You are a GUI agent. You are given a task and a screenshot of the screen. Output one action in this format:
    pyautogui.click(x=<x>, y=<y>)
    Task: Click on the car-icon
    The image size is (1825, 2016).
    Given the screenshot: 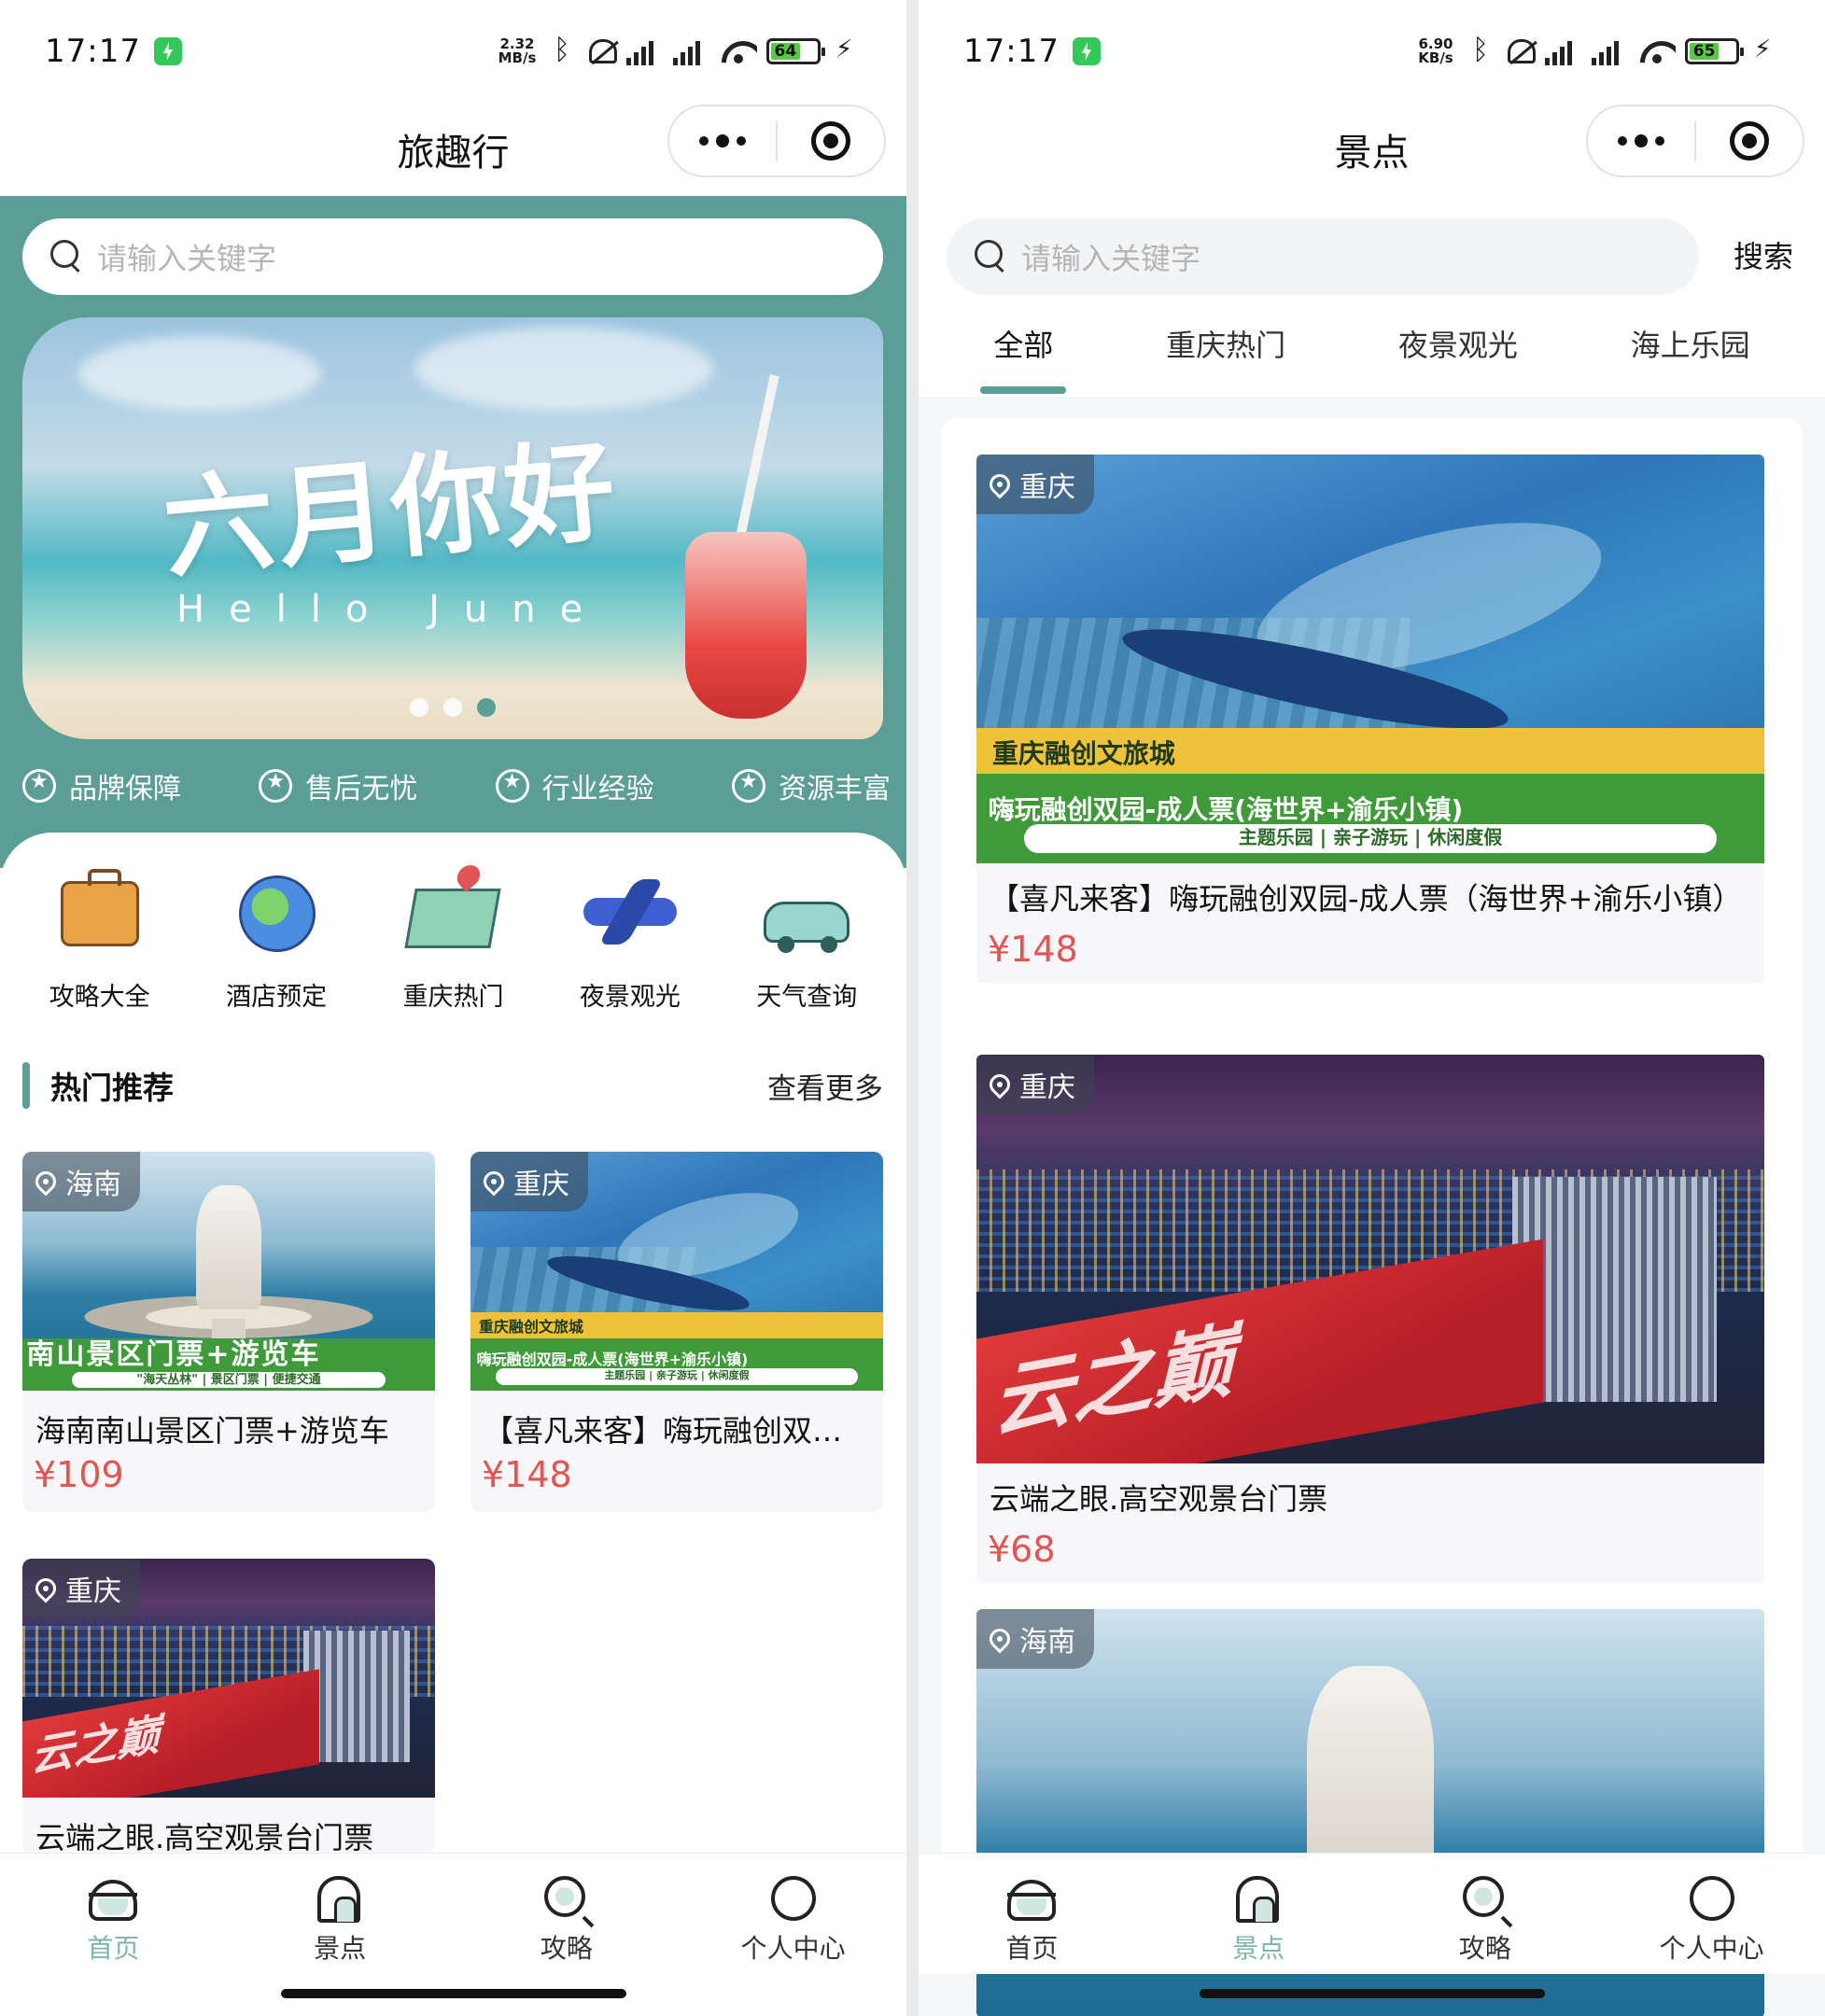 What is the action you would take?
    pyautogui.click(x=806, y=913)
    